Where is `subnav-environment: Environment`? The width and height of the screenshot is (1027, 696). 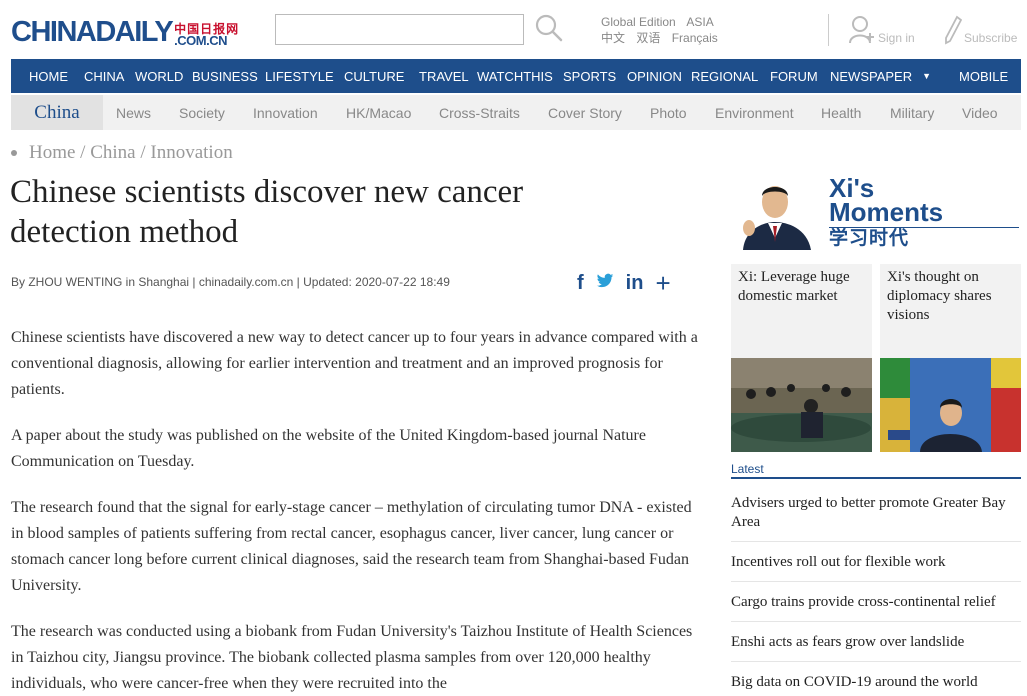
subnav-environment: Environment is located at coordinates (754, 113).